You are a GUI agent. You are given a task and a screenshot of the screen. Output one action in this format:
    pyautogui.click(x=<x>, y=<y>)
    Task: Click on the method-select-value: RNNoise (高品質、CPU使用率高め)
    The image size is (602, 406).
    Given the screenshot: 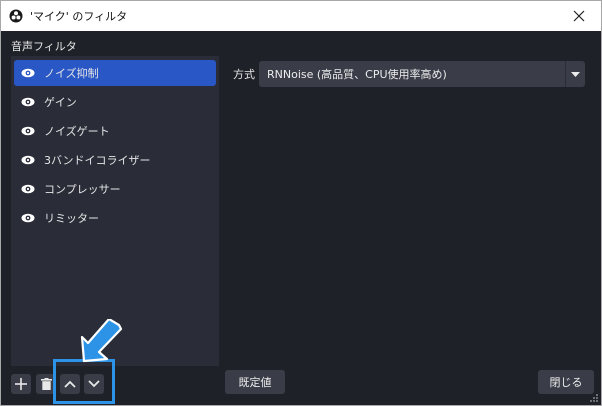 What is the action you would take?
    pyautogui.click(x=357, y=74)
    